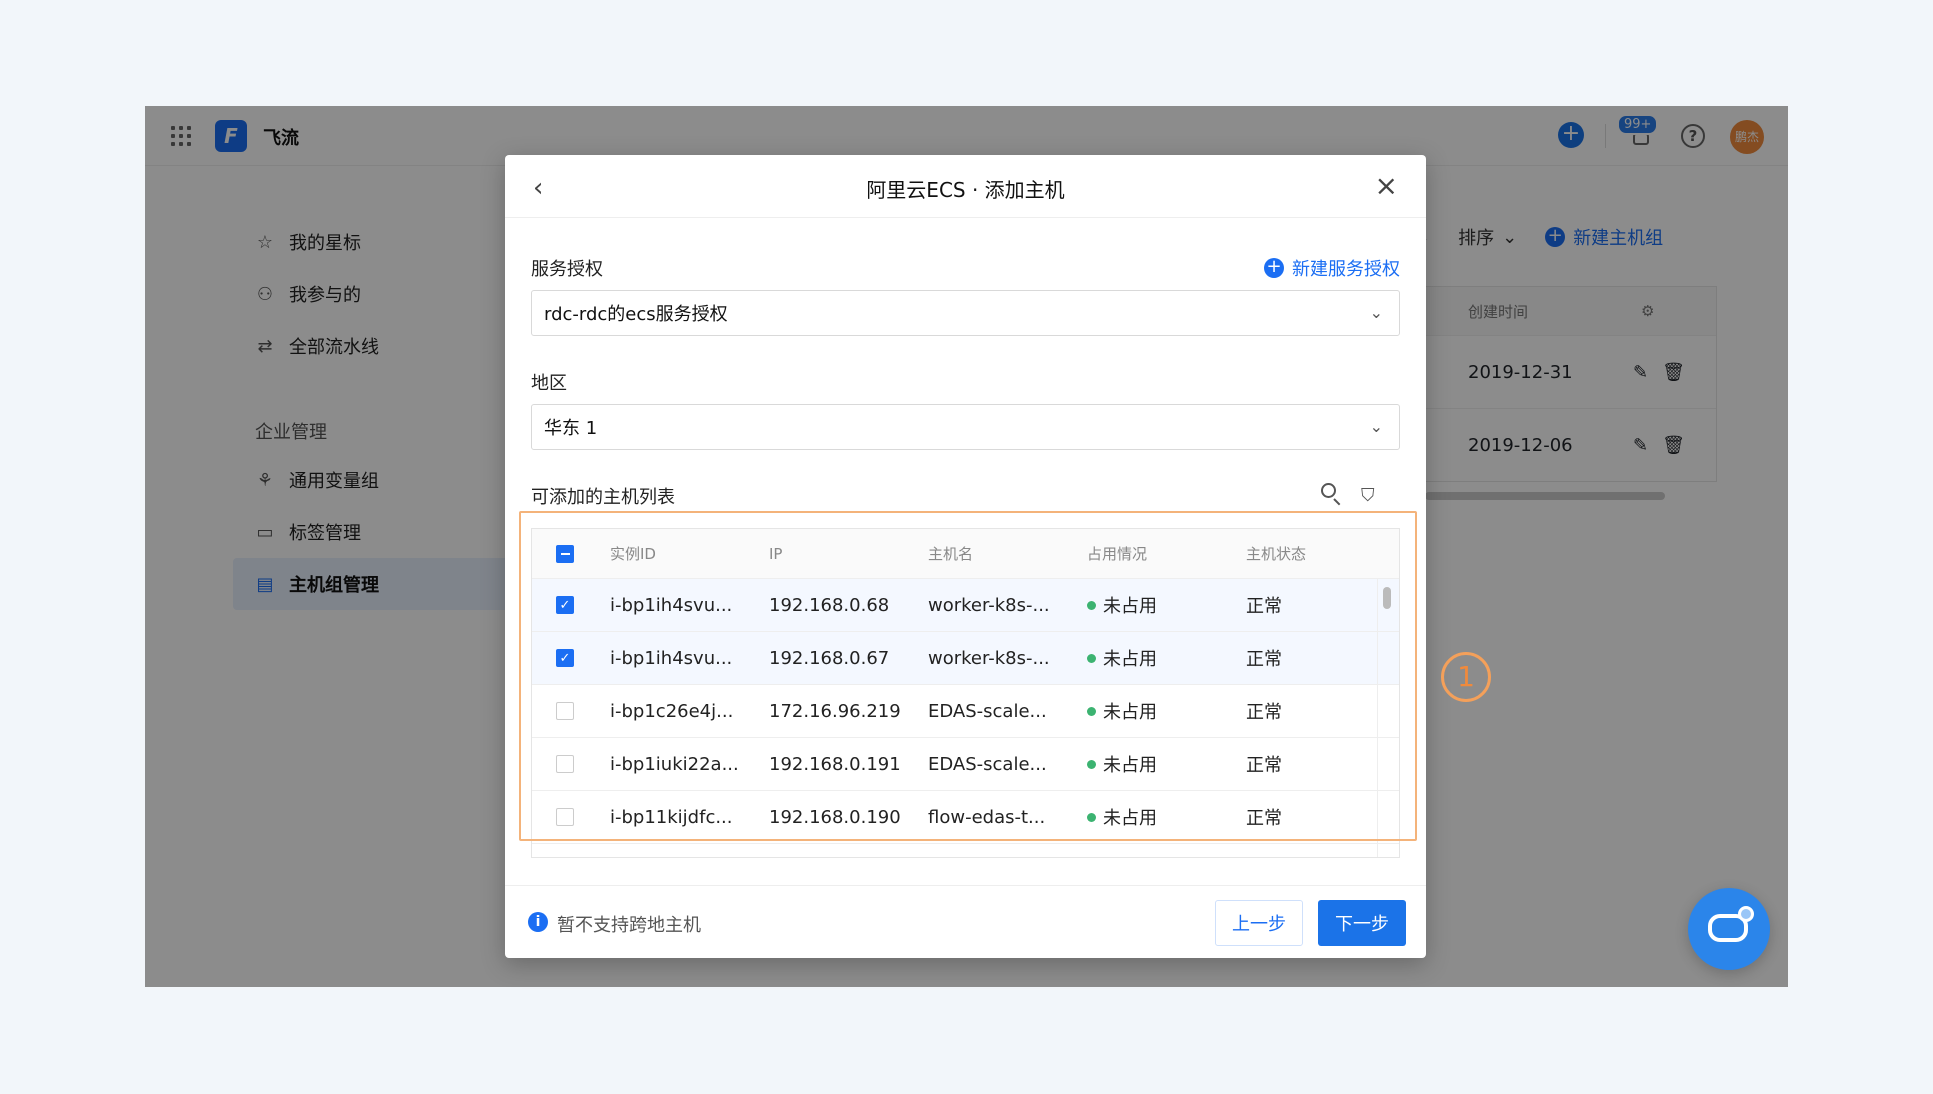 The image size is (1933, 1094). I want to click on info-icon: i, so click(538, 922).